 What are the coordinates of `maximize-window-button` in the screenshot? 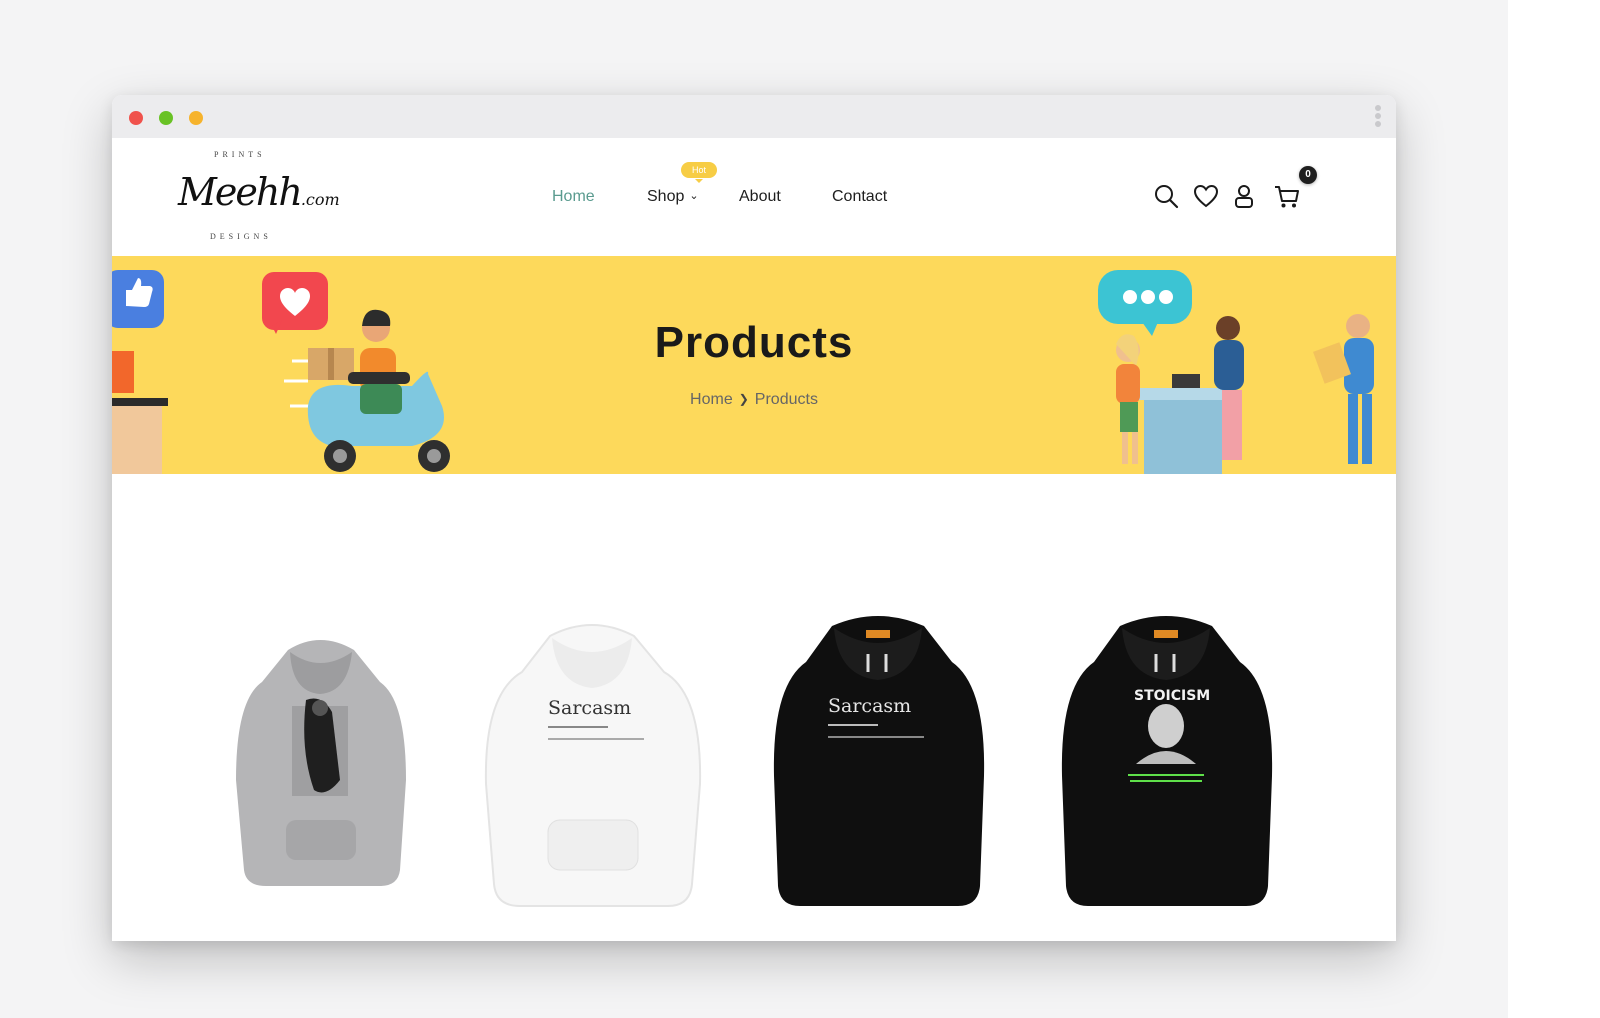 It's located at (196, 118).